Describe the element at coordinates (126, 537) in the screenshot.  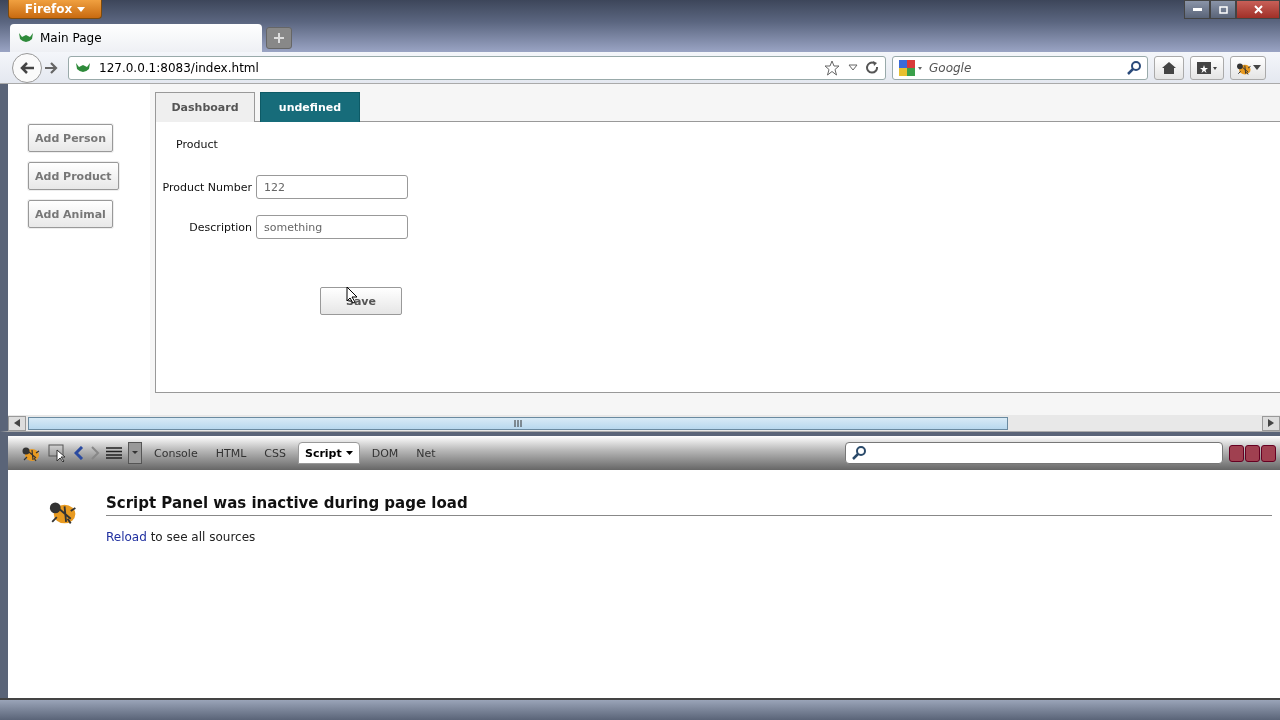
I see `reload-link: Reload` at that location.